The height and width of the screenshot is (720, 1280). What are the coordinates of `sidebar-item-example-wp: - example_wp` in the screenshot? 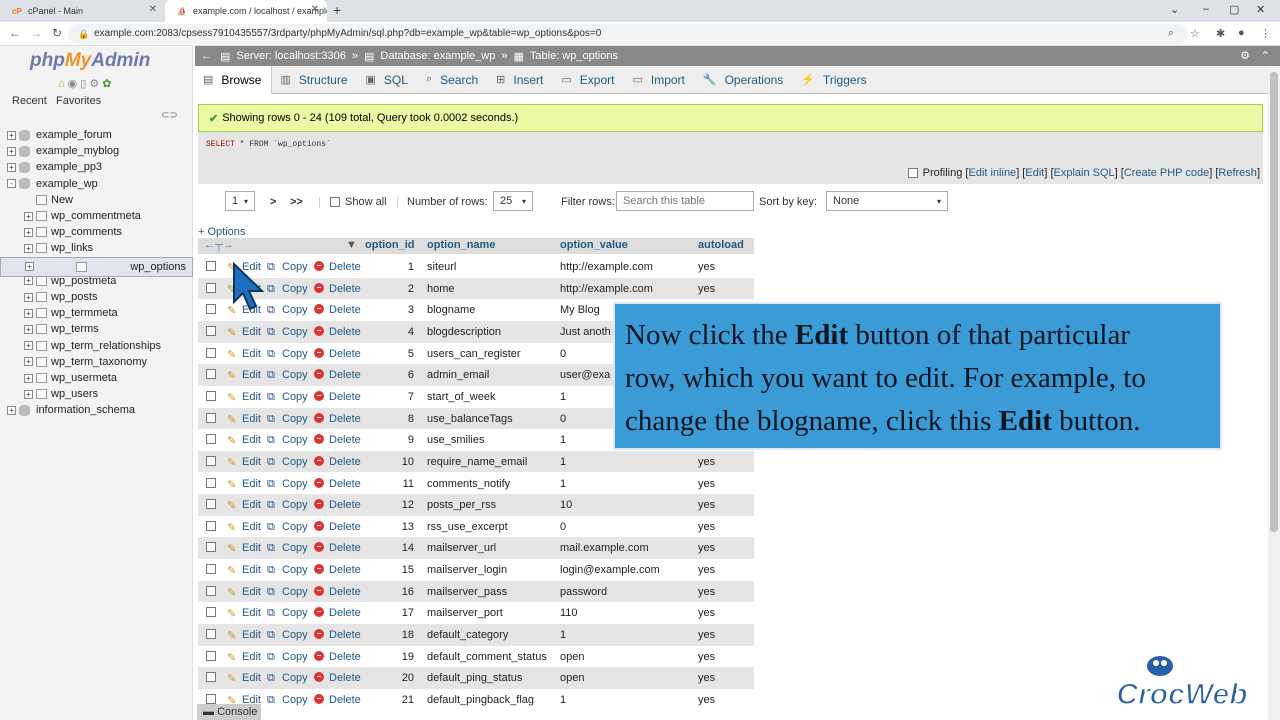 It's located at (96, 184).